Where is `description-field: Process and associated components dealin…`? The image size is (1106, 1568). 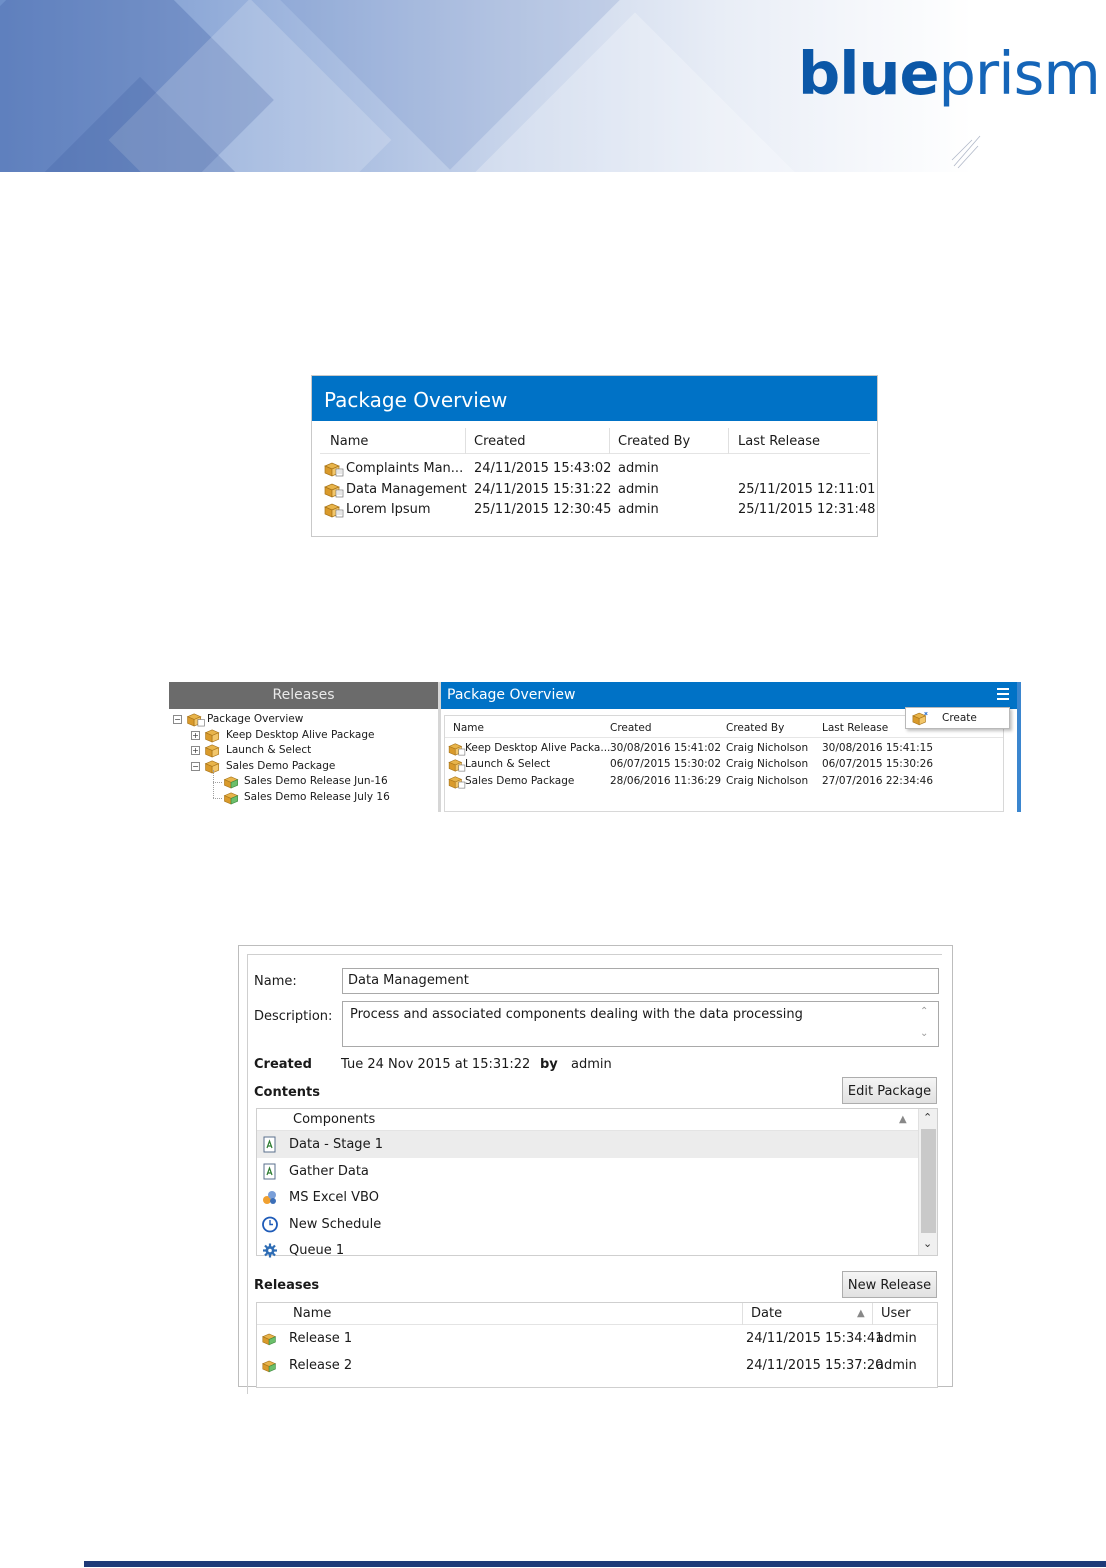 description-field: Process and associated components dealin… is located at coordinates (640, 1024).